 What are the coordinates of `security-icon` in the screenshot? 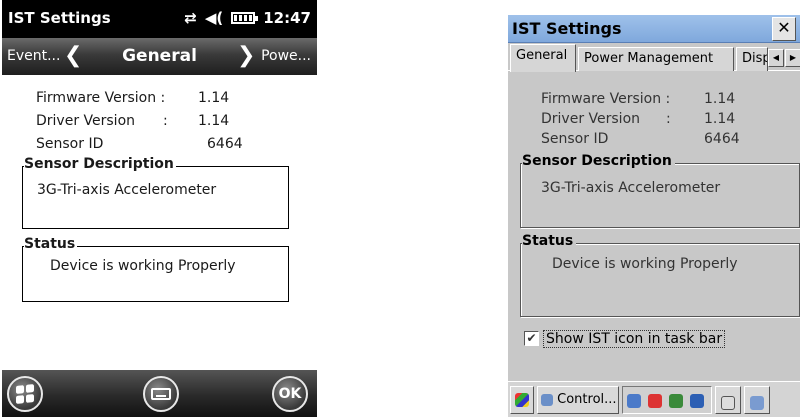 It's located at (697, 400).